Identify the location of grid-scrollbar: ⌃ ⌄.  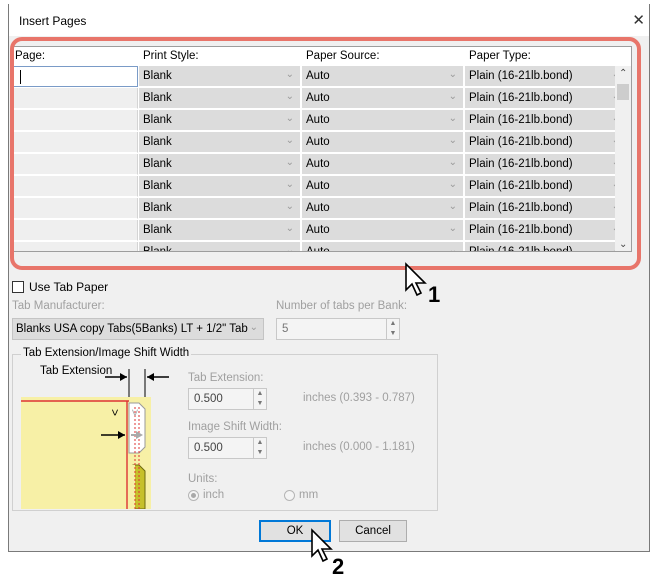
(623, 158).